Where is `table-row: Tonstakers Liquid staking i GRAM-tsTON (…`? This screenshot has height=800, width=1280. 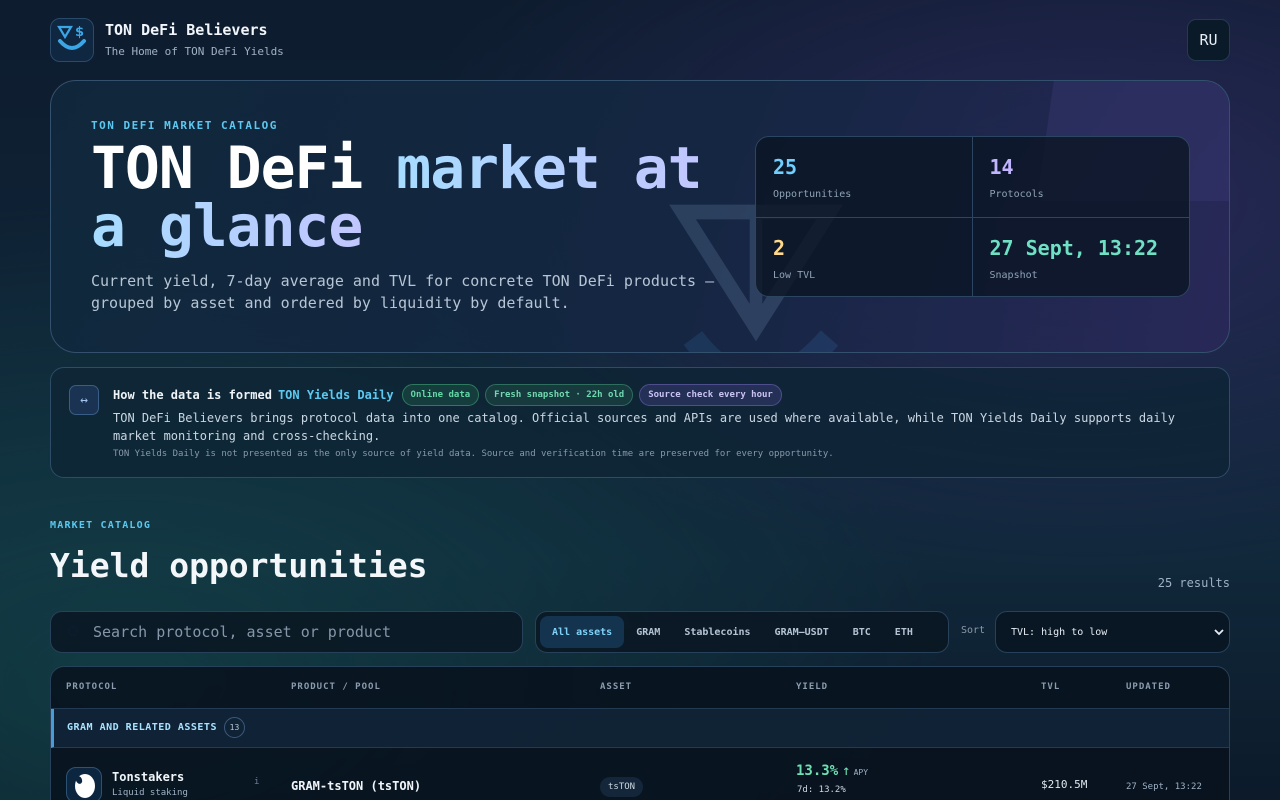 table-row: Tonstakers Liquid staking i GRAM-tsTON (… is located at coordinates (640, 774).